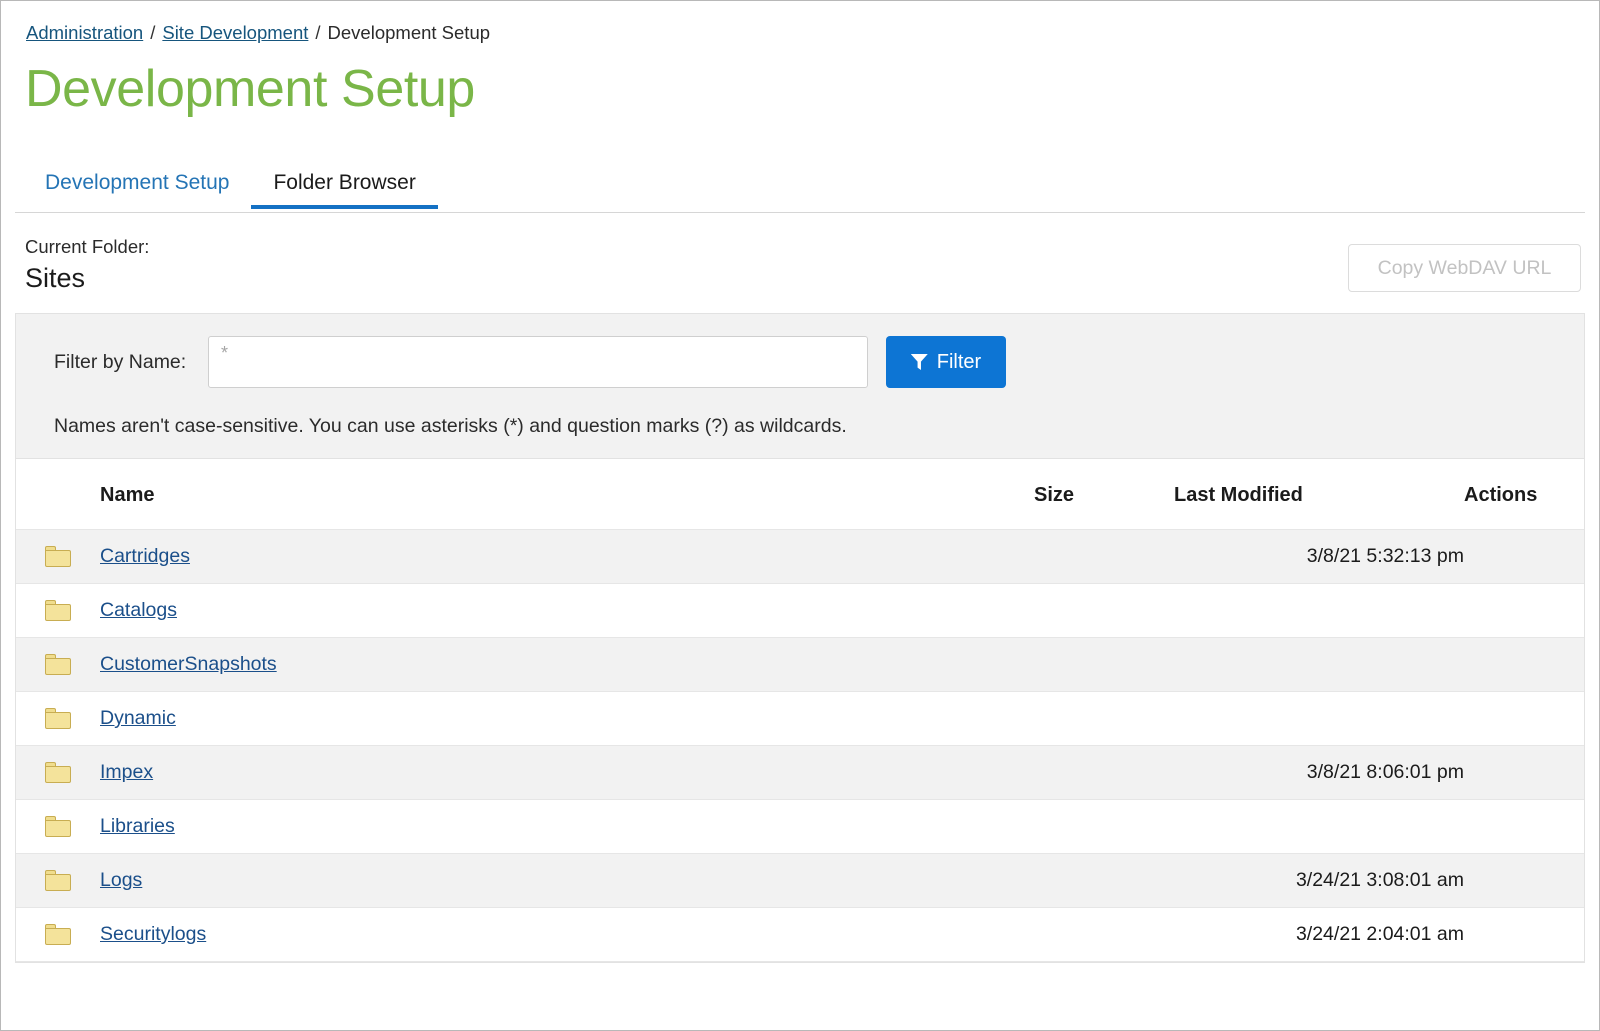 The height and width of the screenshot is (1031, 1600). Describe the element at coordinates (1319, 494) in the screenshot. I see `column-header-last-modified: Last Modified` at that location.